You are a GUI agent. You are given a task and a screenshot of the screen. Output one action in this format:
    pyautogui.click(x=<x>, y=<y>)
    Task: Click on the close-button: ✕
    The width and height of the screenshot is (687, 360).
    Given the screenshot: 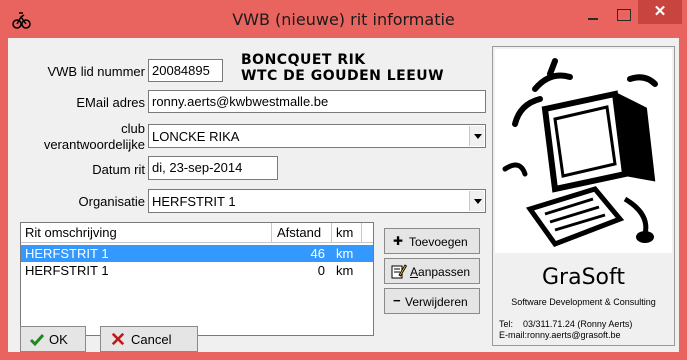 What is the action you would take?
    pyautogui.click(x=660, y=12)
    